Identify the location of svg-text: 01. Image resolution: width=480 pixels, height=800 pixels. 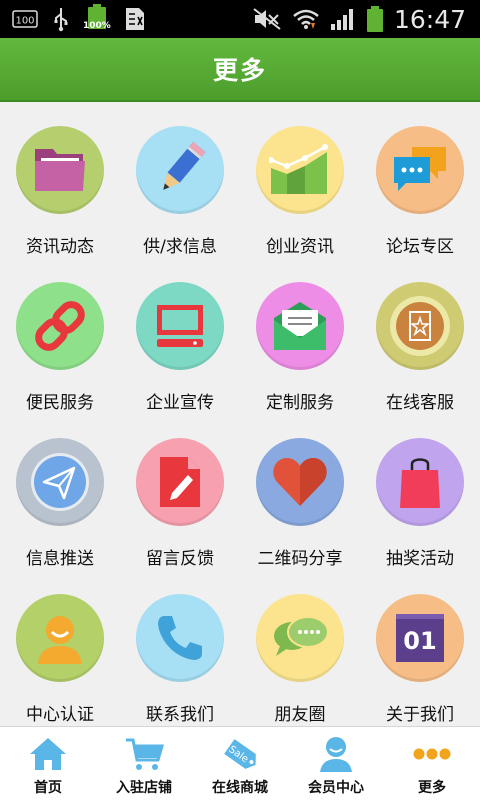
(419, 641).